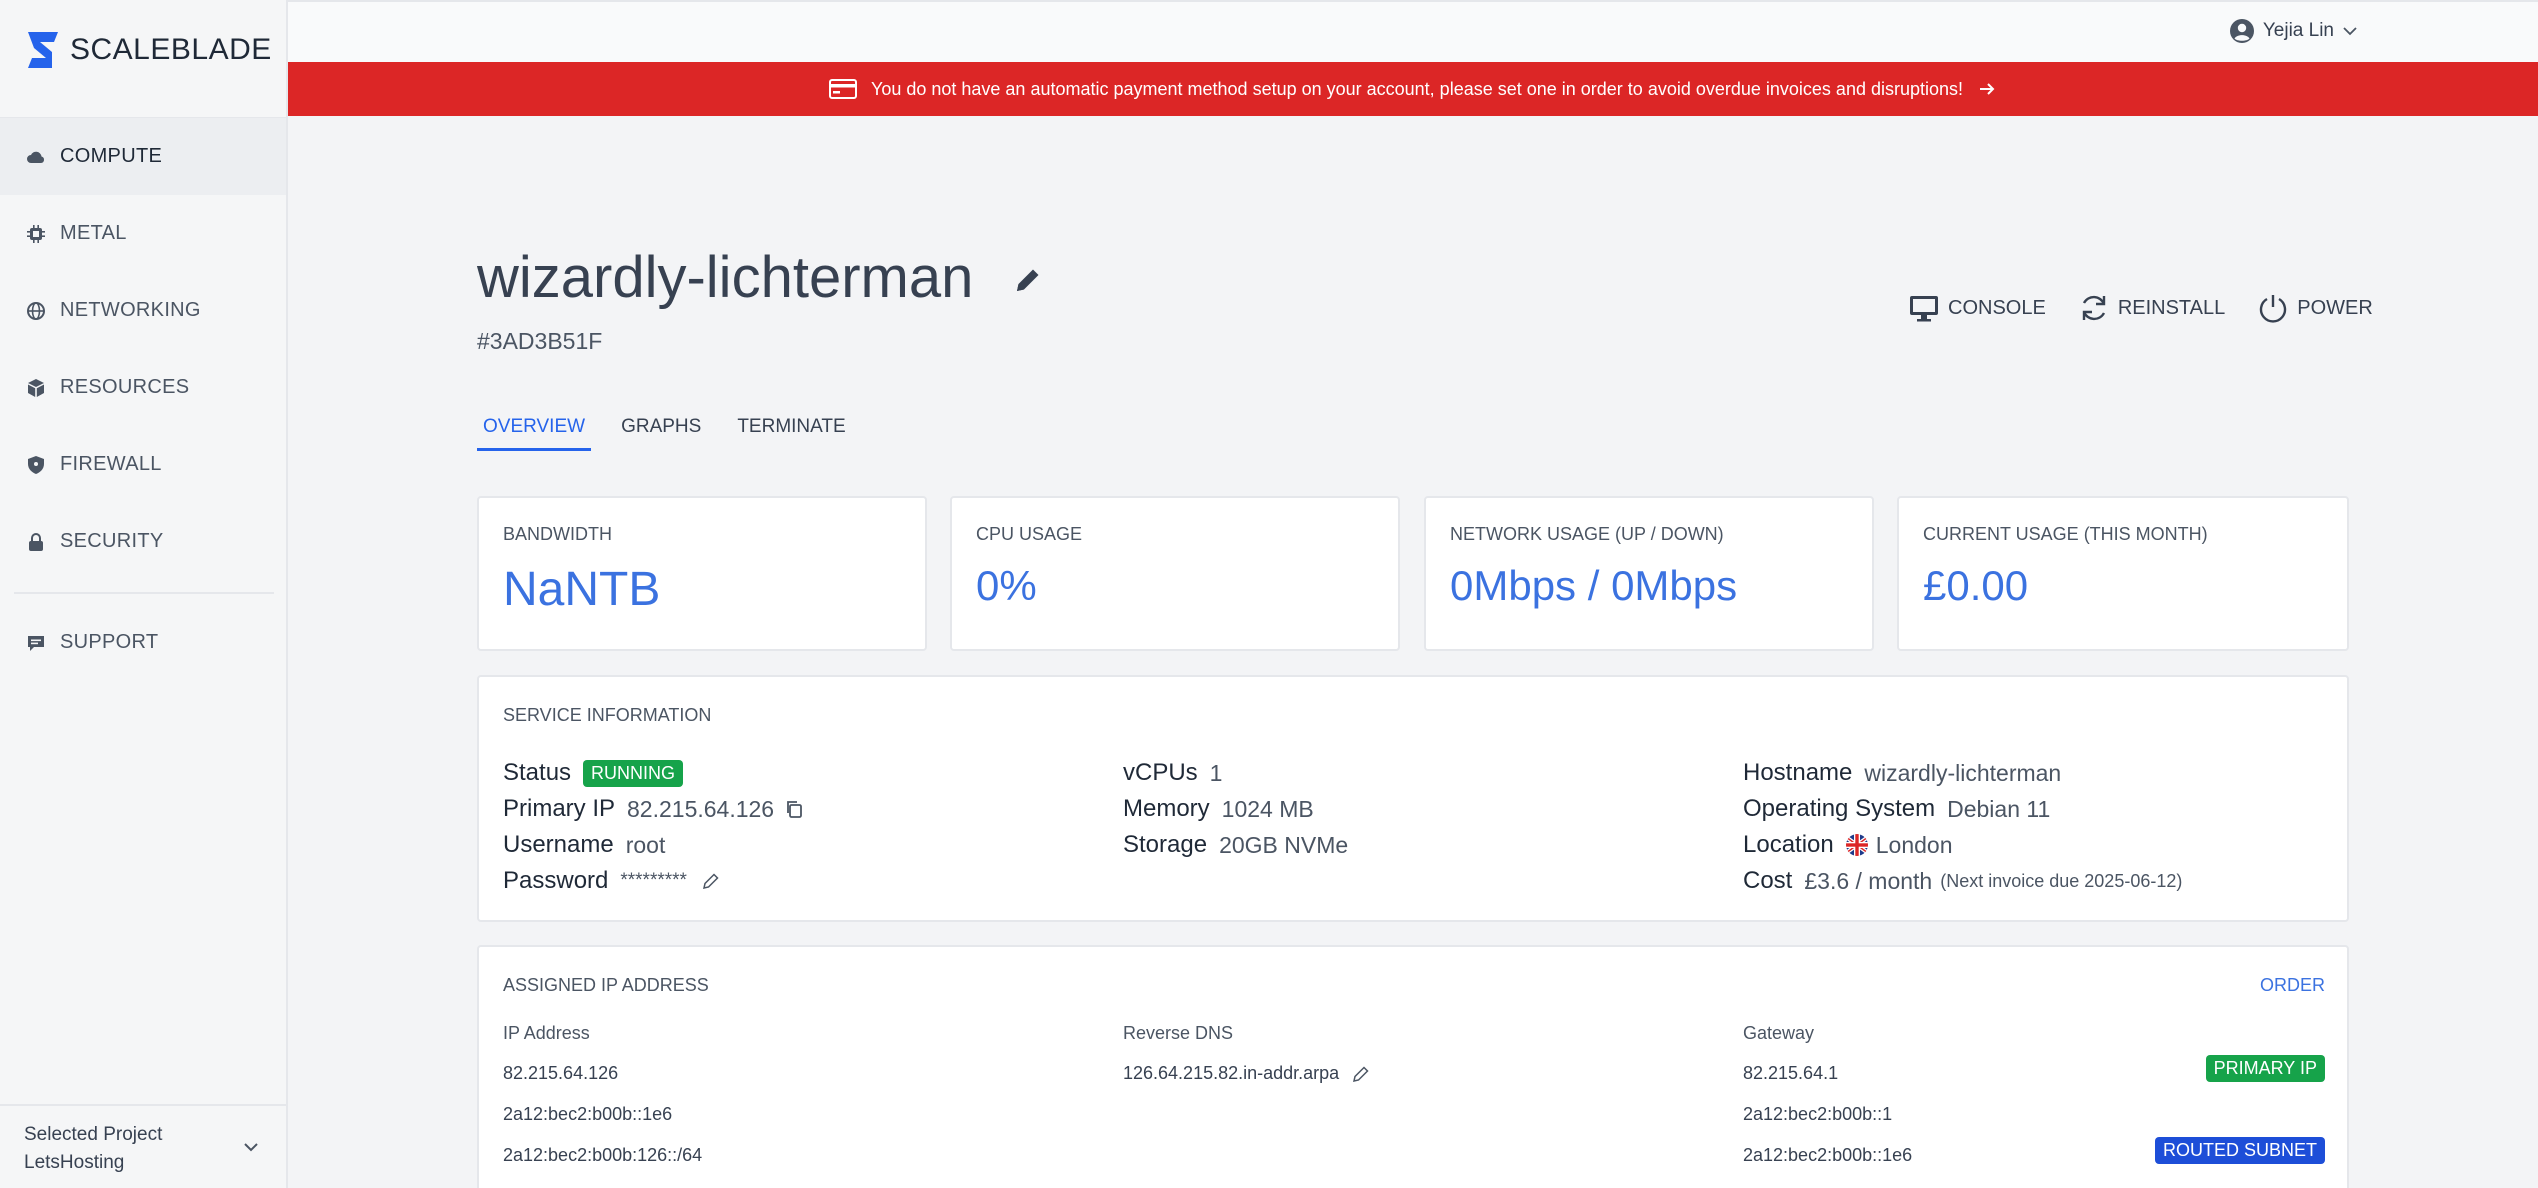 The height and width of the screenshot is (1188, 2538). I want to click on order-ip-link: ORDER, so click(2292, 985).